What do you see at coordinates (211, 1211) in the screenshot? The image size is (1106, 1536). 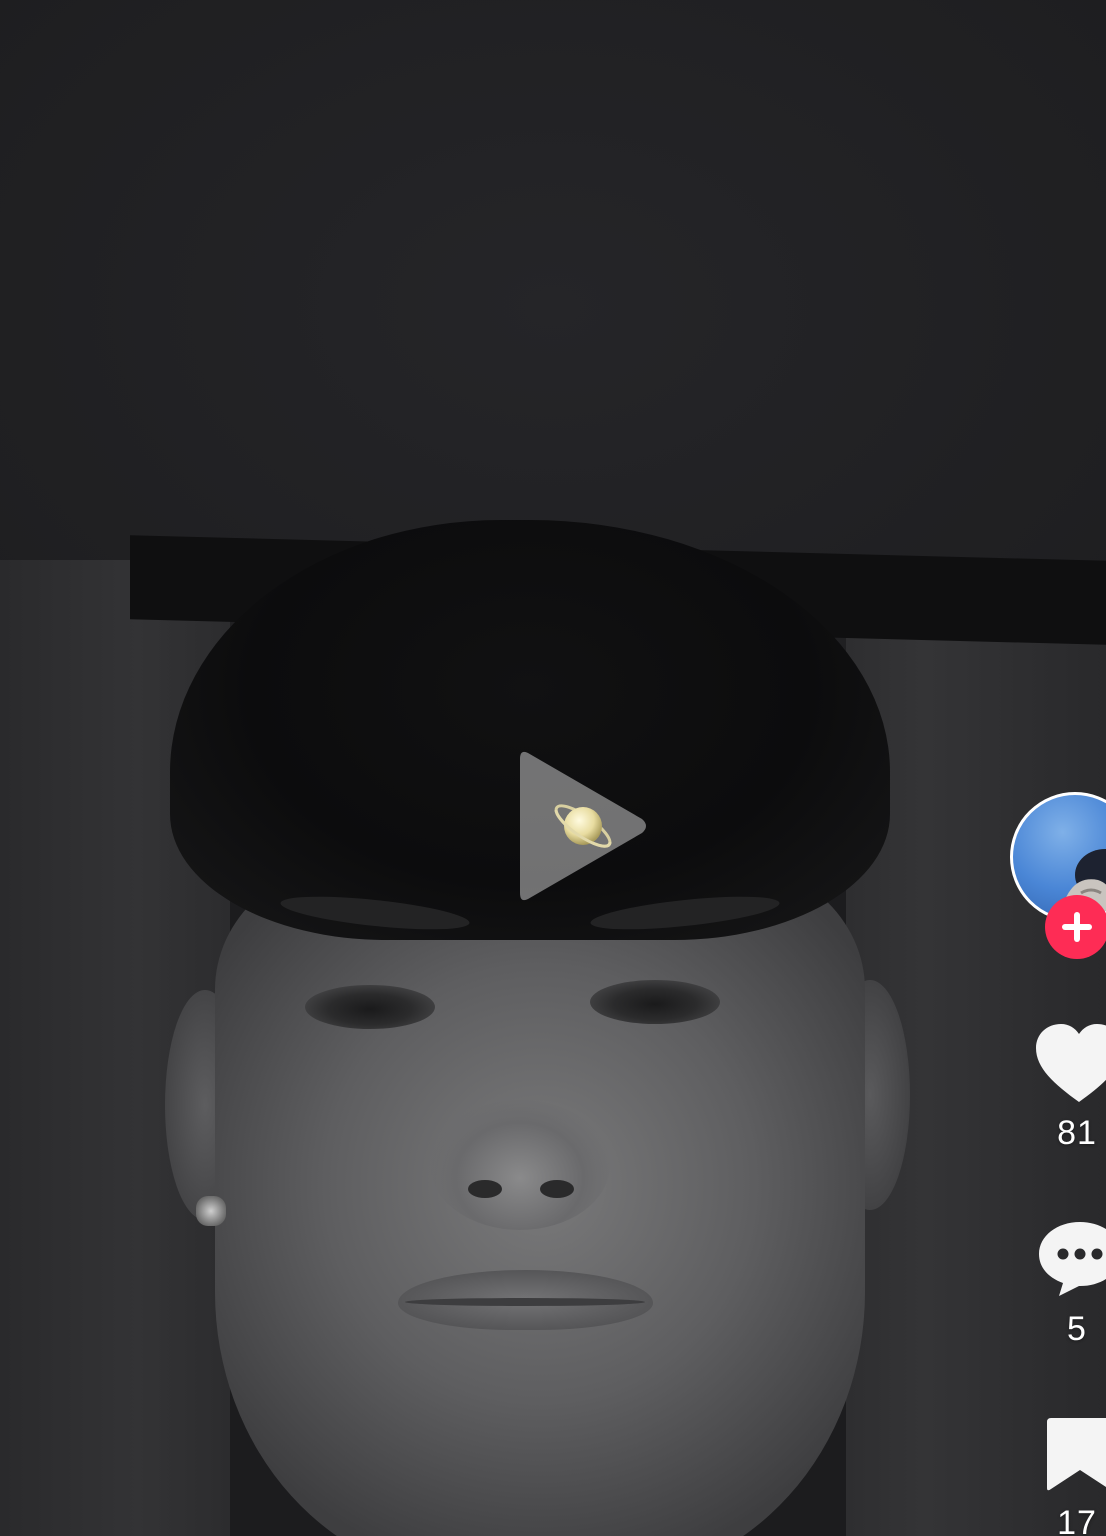 I see `person-earring` at bounding box center [211, 1211].